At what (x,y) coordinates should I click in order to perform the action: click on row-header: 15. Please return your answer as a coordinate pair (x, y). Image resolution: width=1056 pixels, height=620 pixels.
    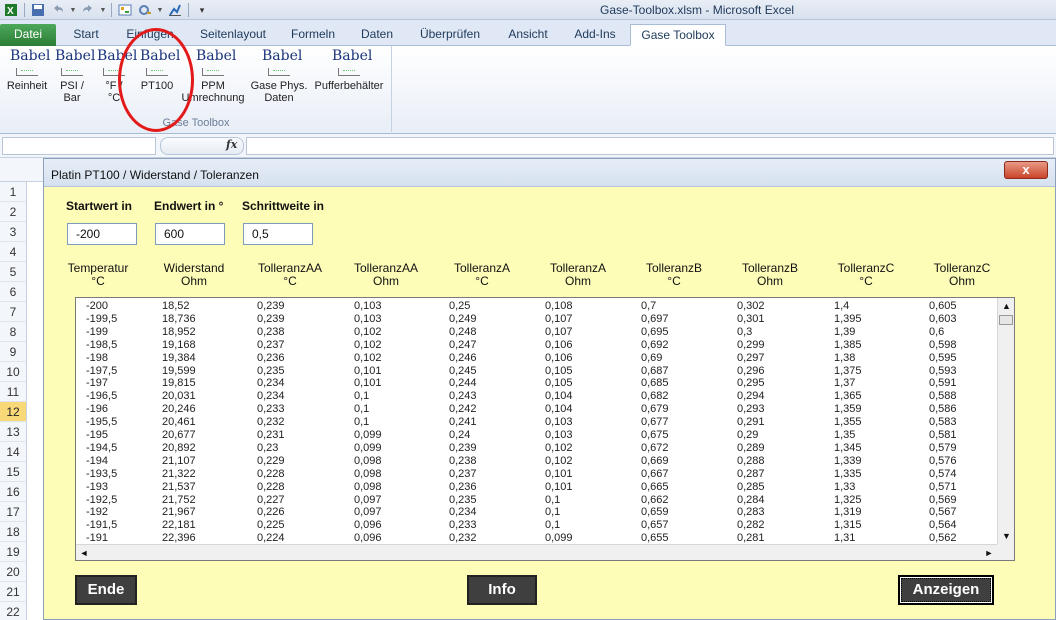
    Looking at the image, I should click on (13, 472).